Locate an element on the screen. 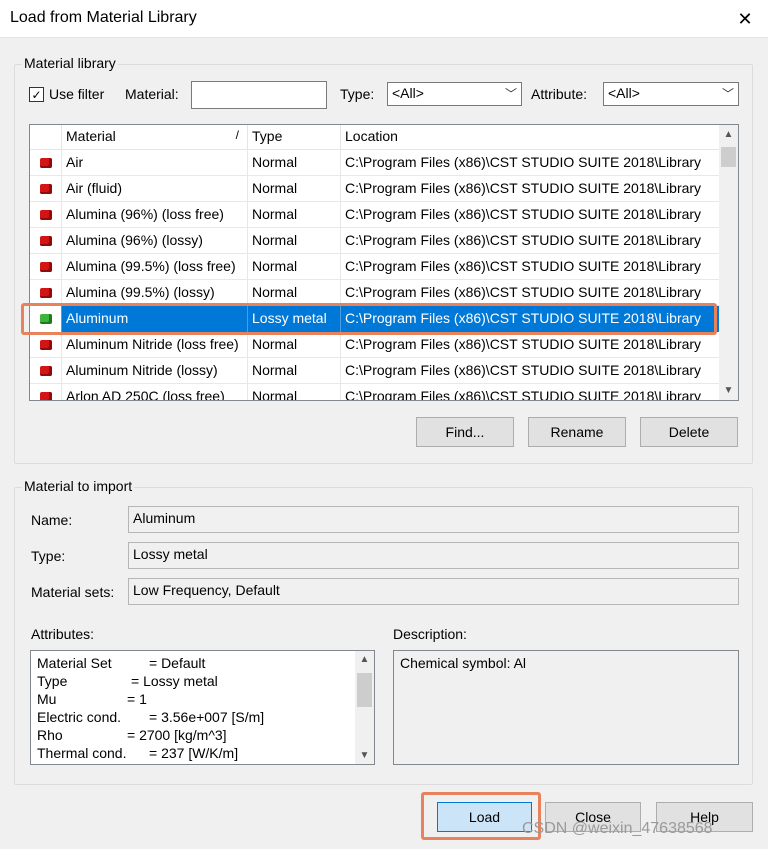 This screenshot has width=768, height=849. material-cell: Air is located at coordinates (155, 163).